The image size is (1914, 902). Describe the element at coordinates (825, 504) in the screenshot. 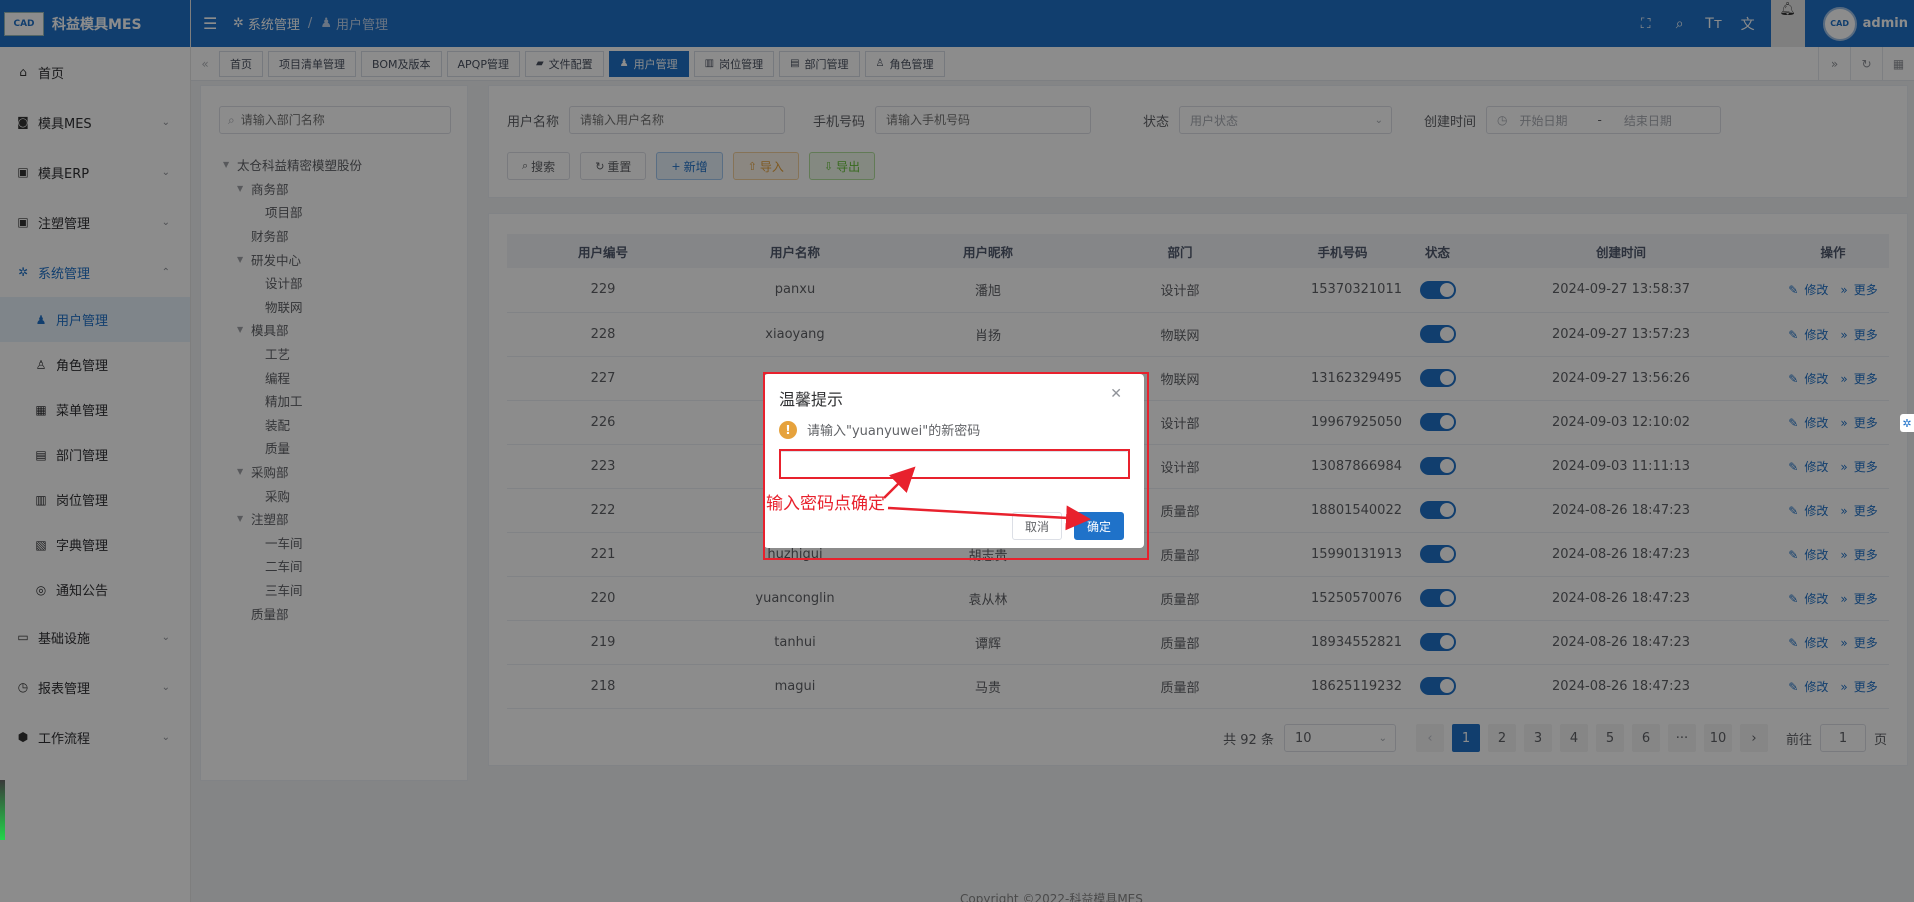

I see `annotation-text: 输入密码点确定` at that location.